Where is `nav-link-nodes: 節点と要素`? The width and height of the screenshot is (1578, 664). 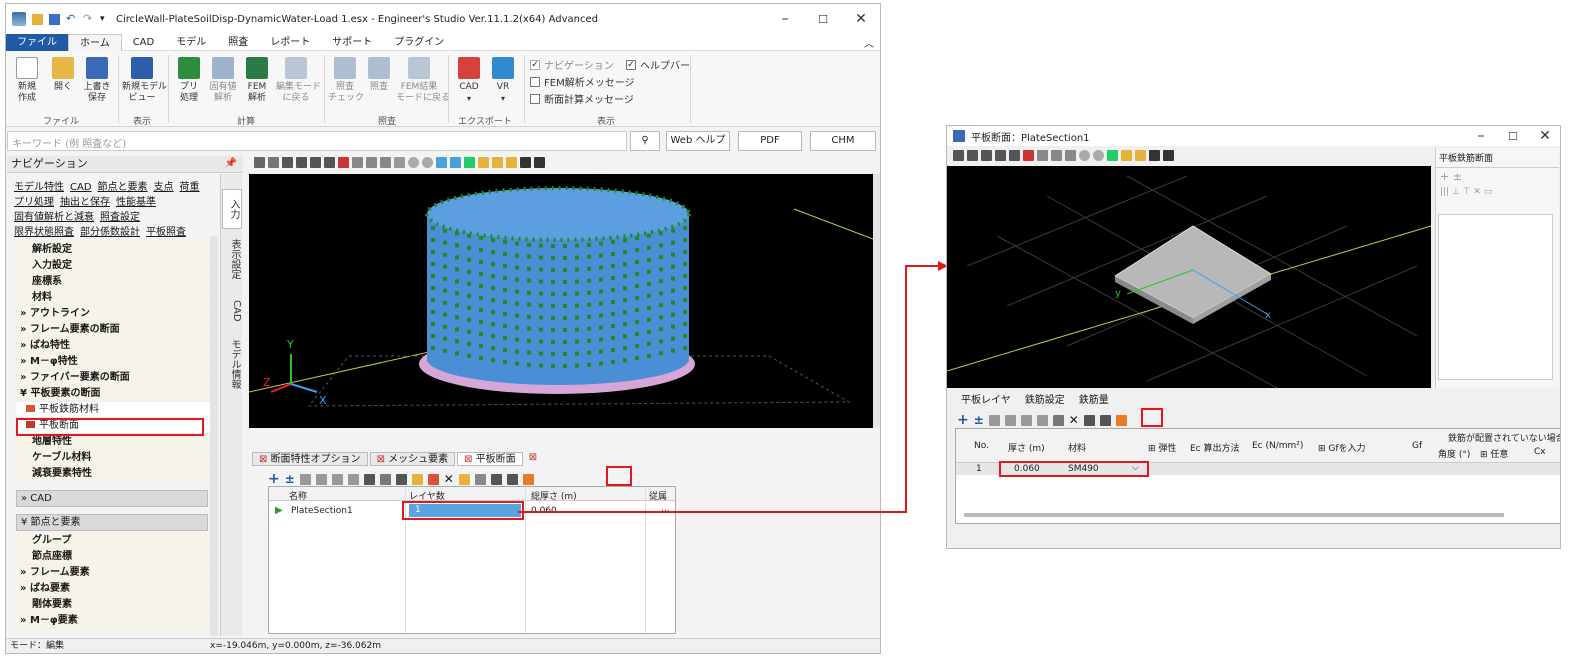 nav-link-nodes: 節点と要素 is located at coordinates (123, 187).